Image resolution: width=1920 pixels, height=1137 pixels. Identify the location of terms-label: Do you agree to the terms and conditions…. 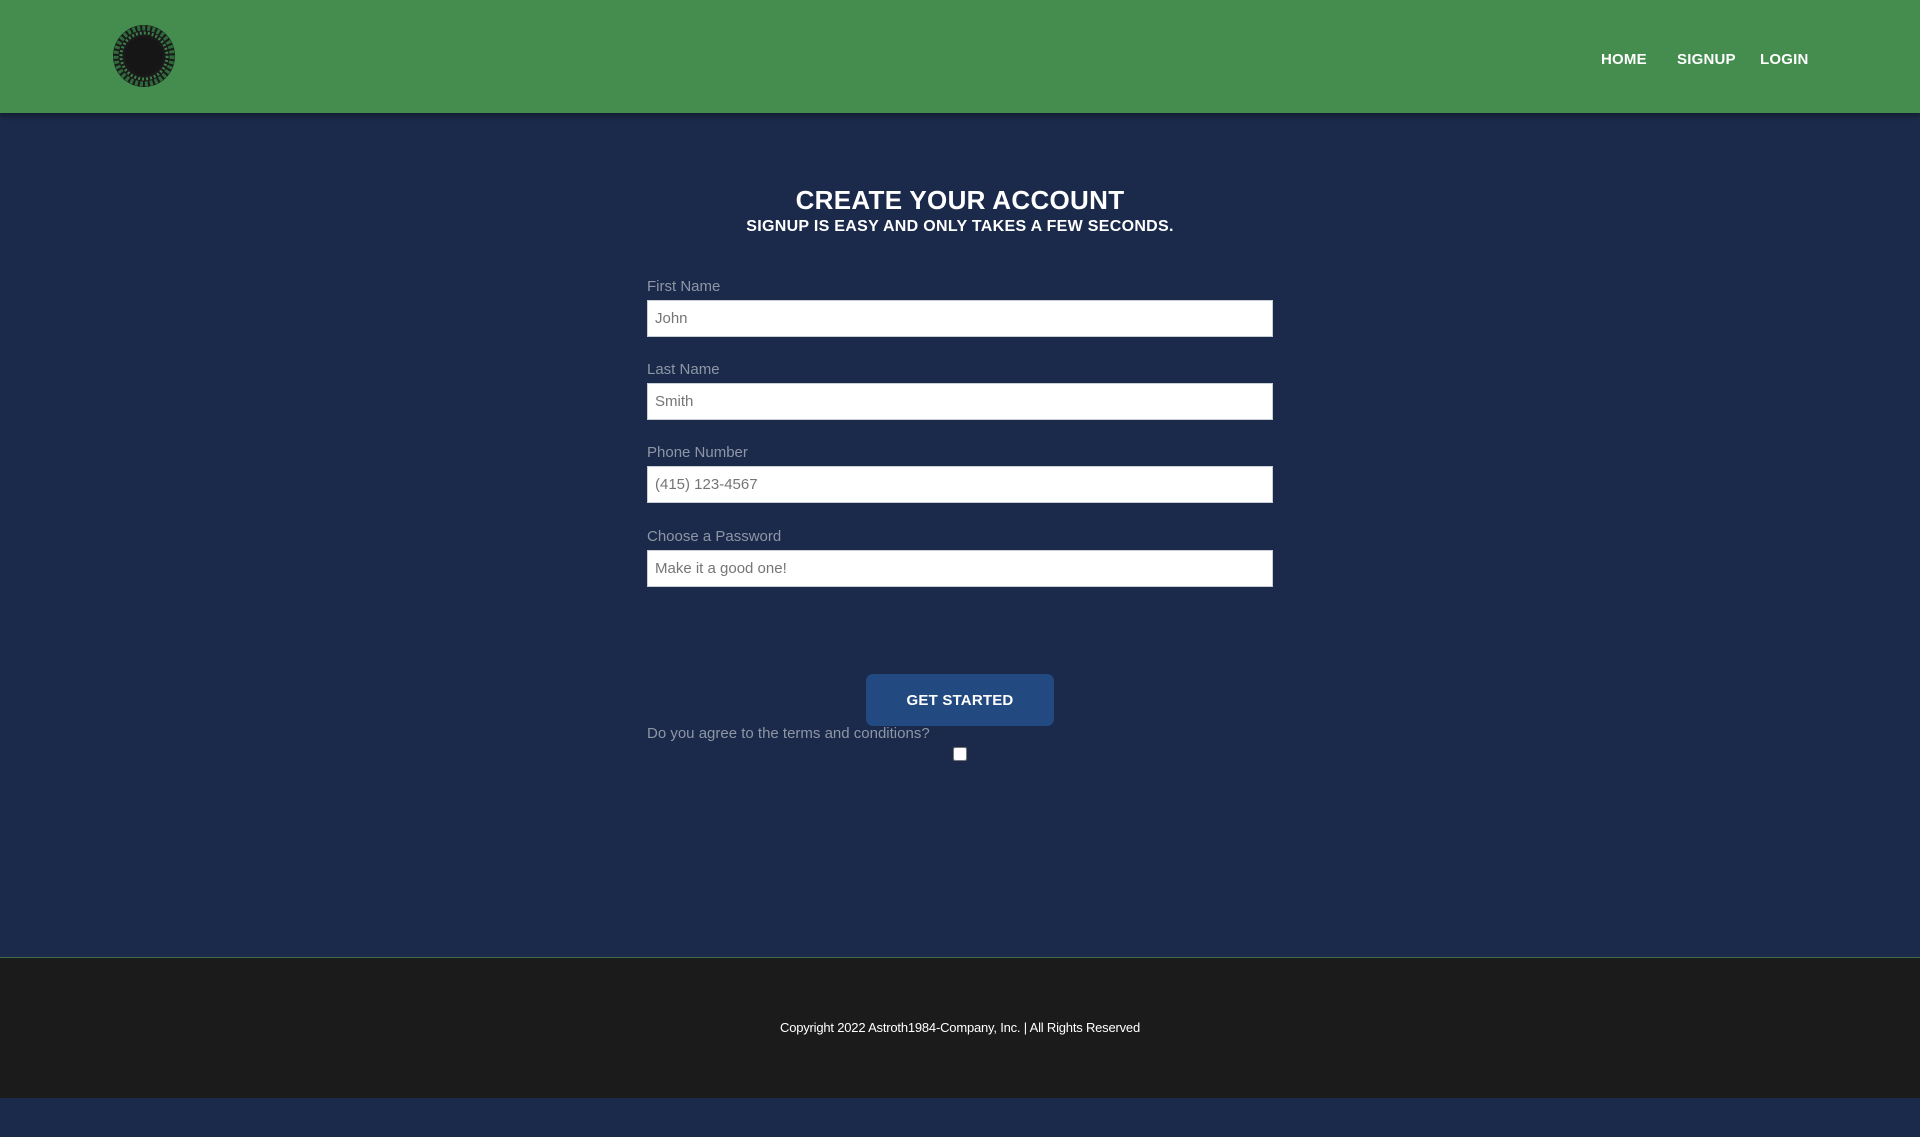
(788, 733).